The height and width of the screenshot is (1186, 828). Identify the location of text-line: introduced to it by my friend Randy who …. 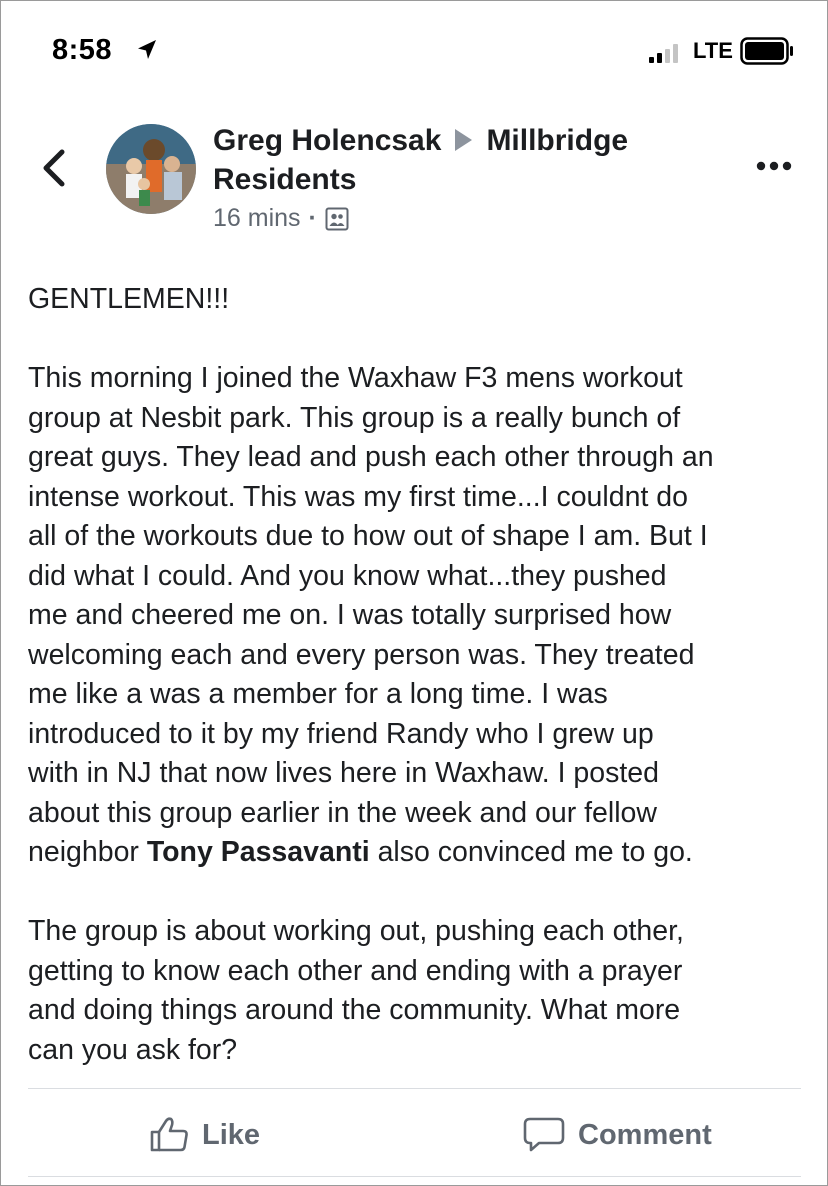
(341, 733).